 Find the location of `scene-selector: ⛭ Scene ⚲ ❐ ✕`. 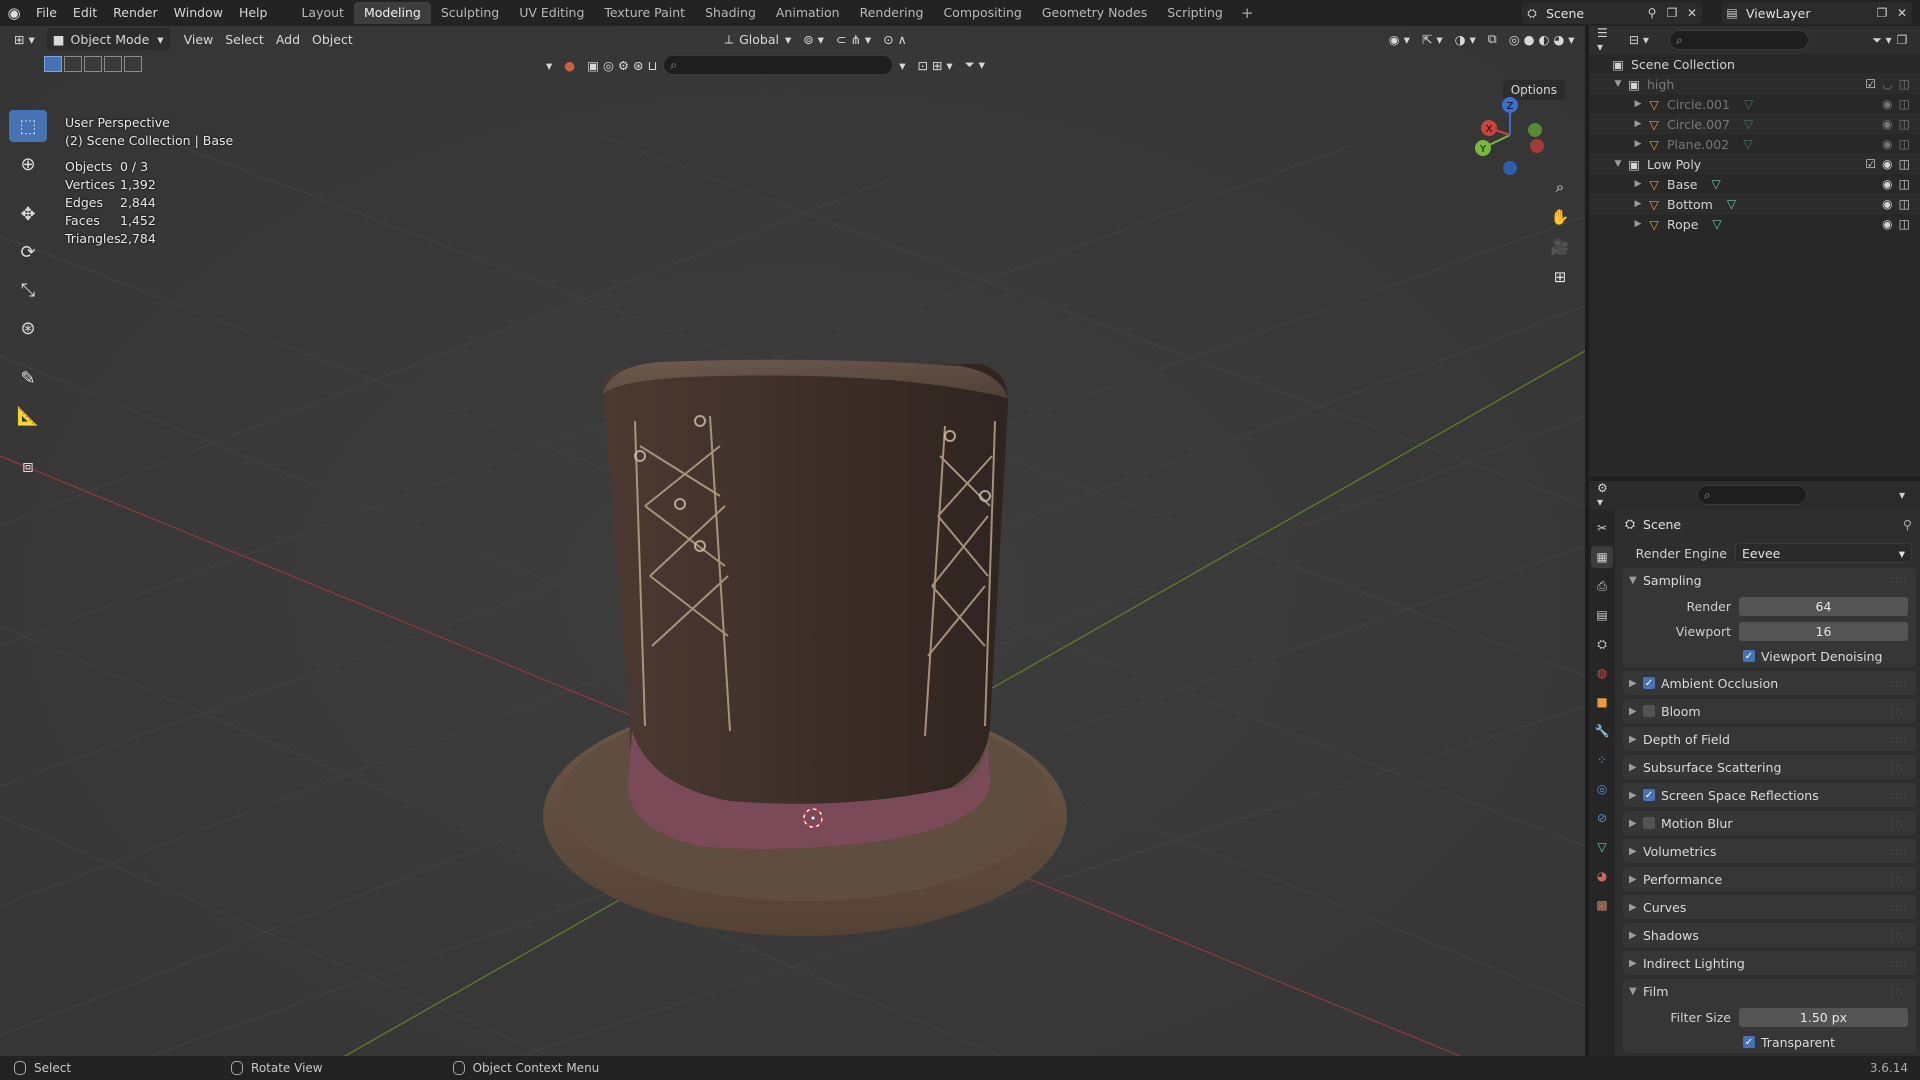

scene-selector: ⛭ Scene ⚲ ❐ ✕ is located at coordinates (1612, 13).